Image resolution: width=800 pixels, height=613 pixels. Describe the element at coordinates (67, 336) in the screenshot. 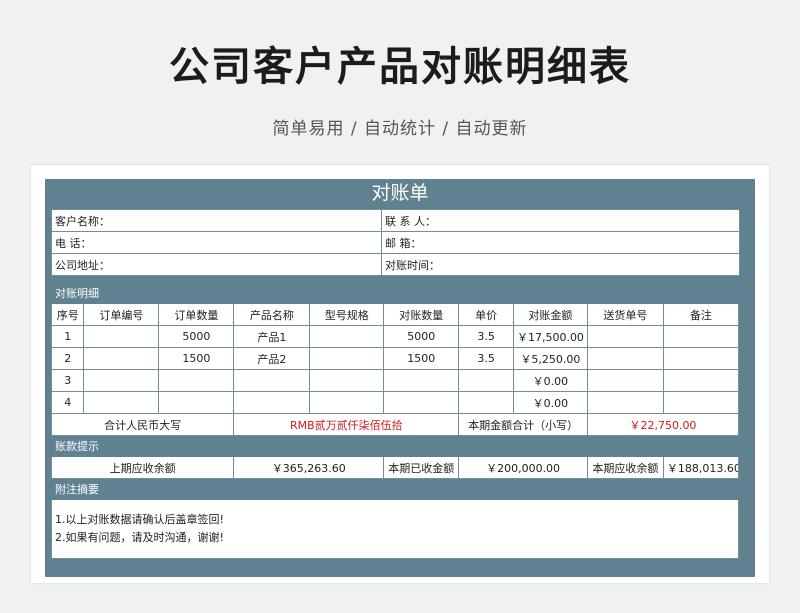

I see `row-number: 1` at that location.